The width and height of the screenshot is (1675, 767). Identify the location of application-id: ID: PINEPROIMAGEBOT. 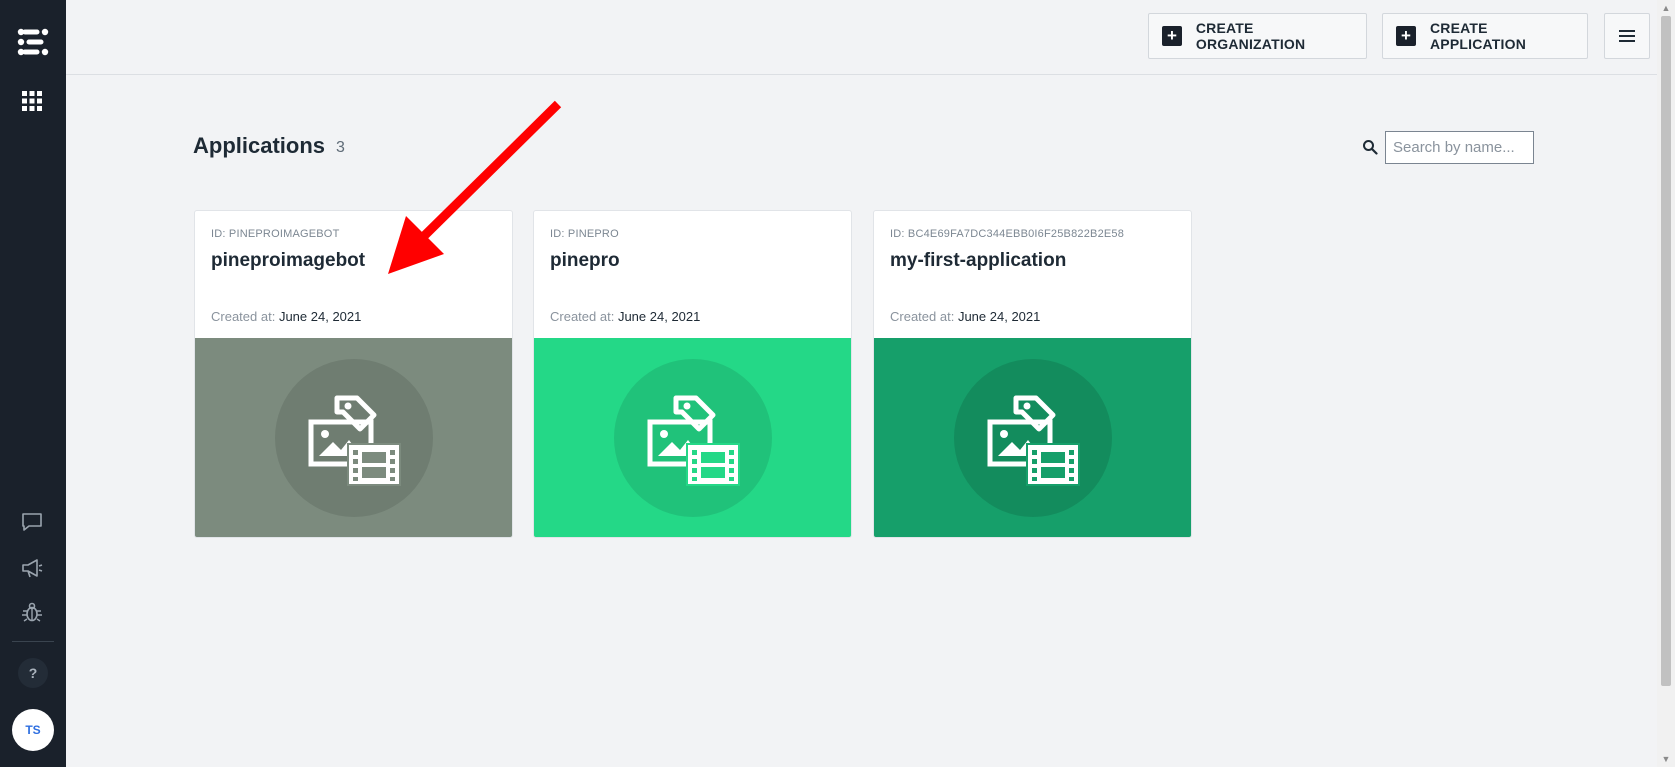
(275, 234).